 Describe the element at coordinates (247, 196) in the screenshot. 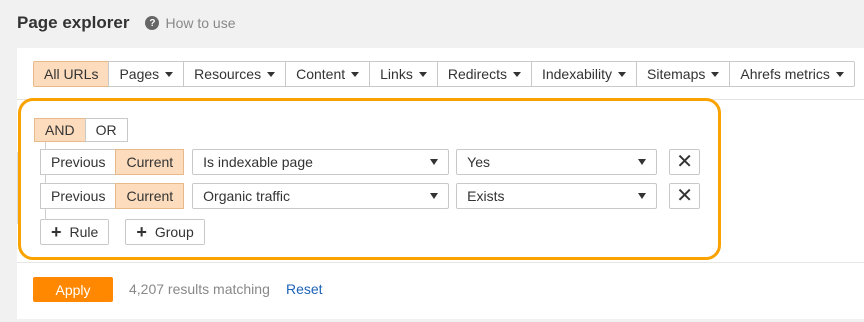

I see `field-select-value: Organic traffic` at that location.